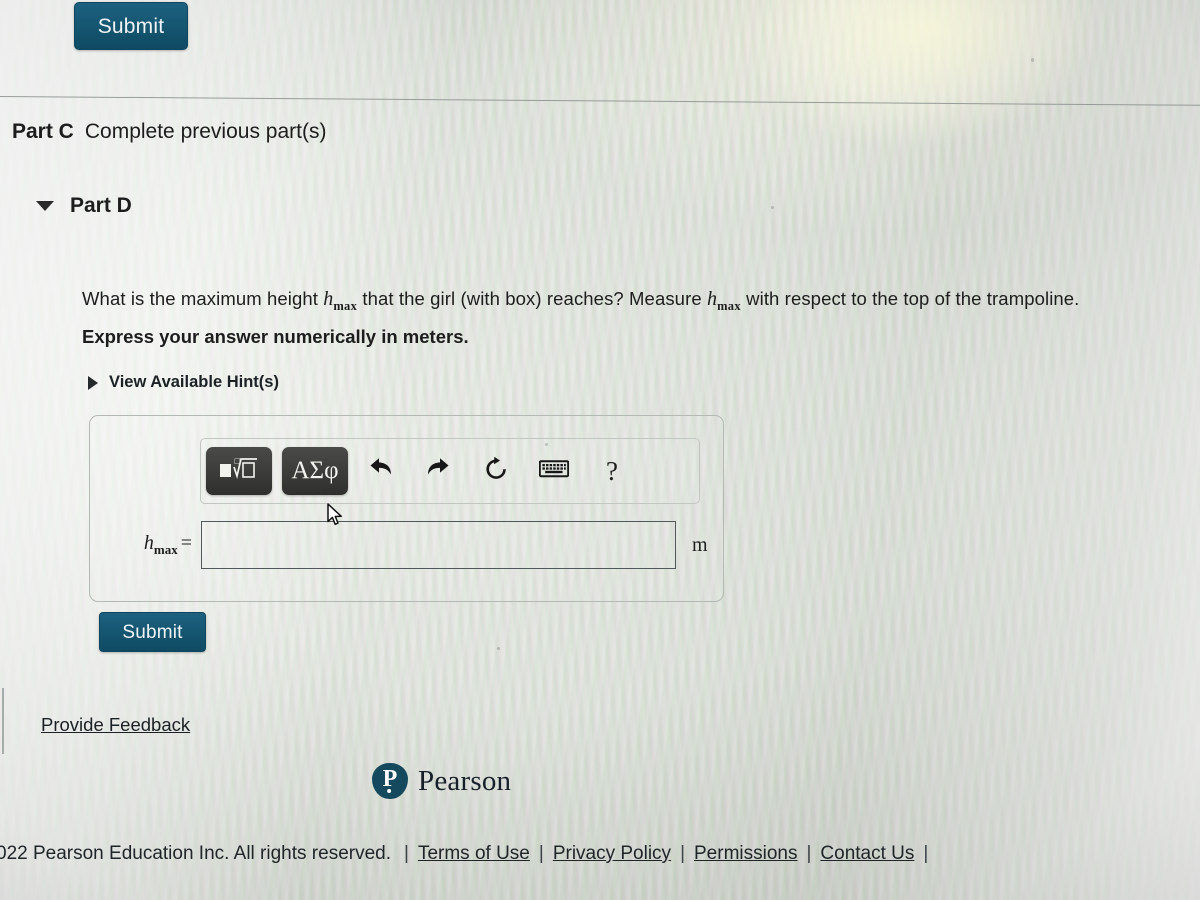 This screenshot has width=1200, height=900. I want to click on view-hints-toggle: View Available Hint(s), so click(183, 382).